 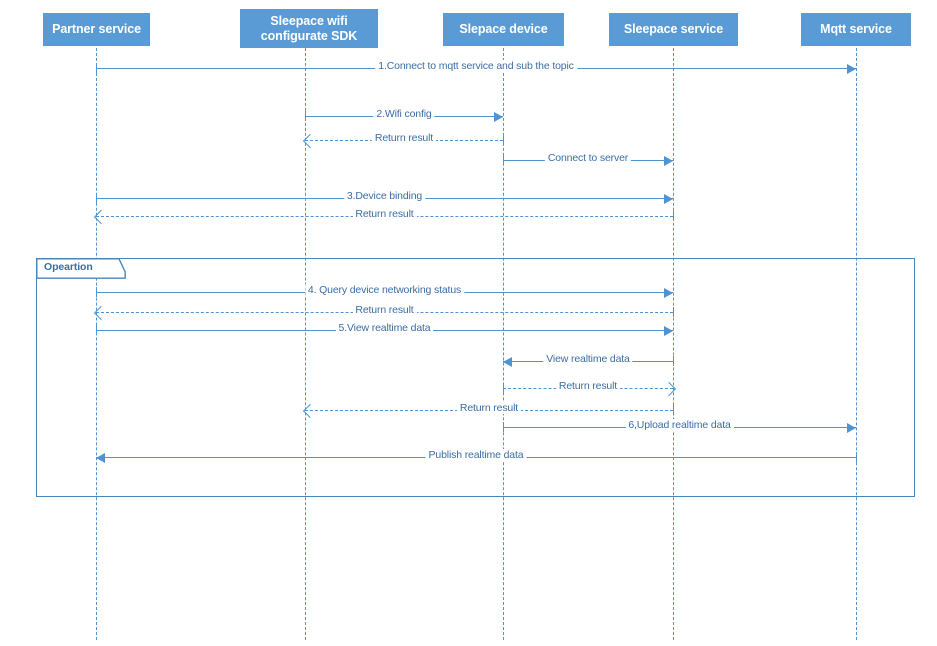 What do you see at coordinates (588, 359) in the screenshot?
I see `message-label-m10: View realtime data` at bounding box center [588, 359].